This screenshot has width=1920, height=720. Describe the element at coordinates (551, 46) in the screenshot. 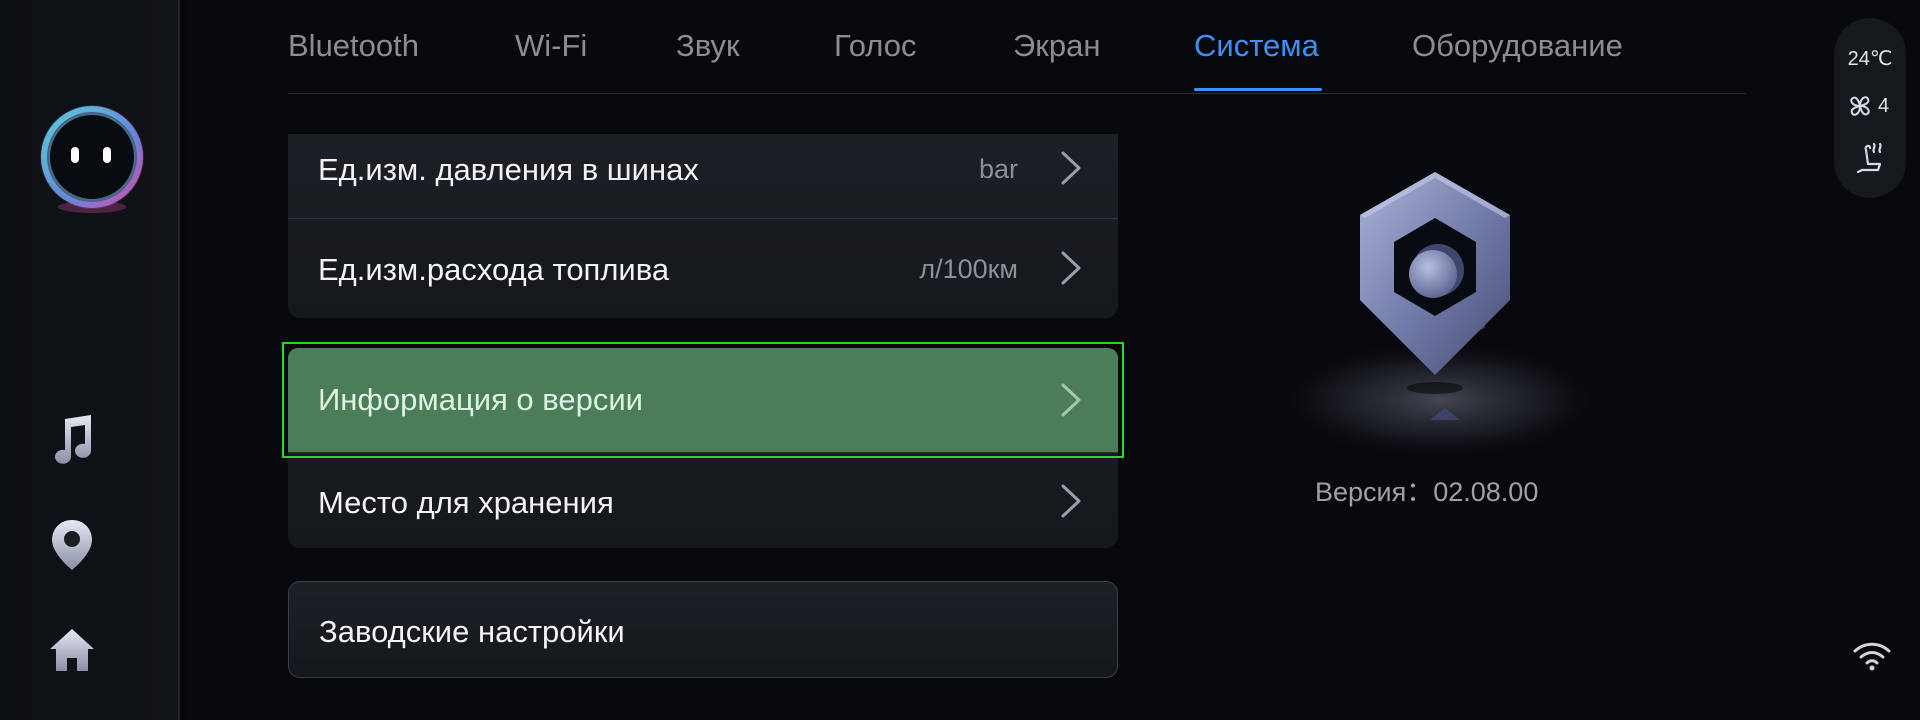

I see `tab-wifi: Wi-Fi` at that location.